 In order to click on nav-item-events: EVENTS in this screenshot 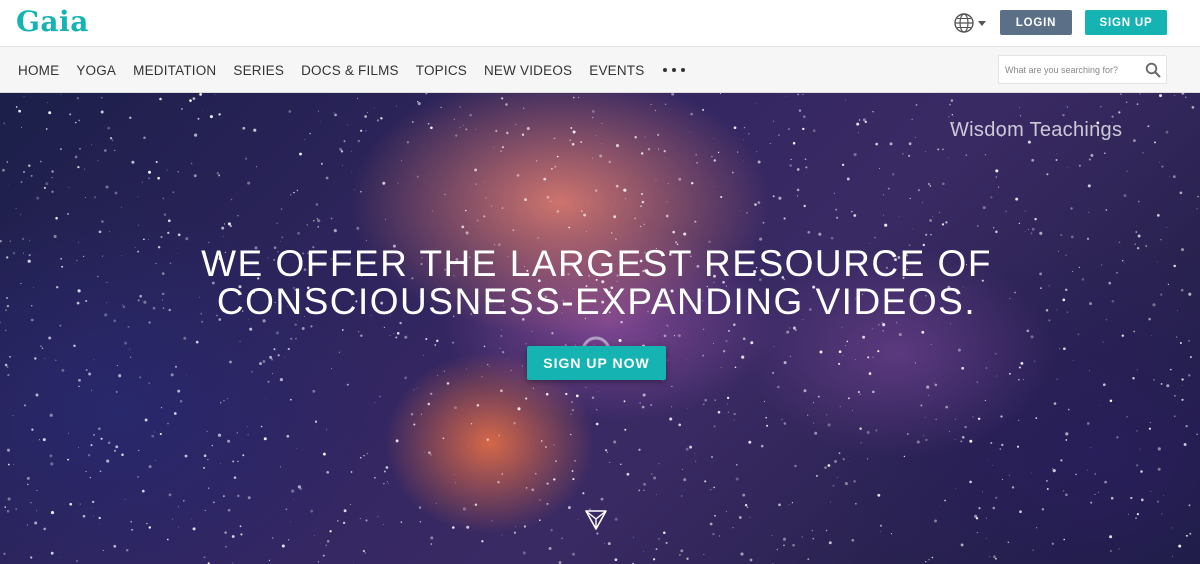, I will do `click(616, 70)`.